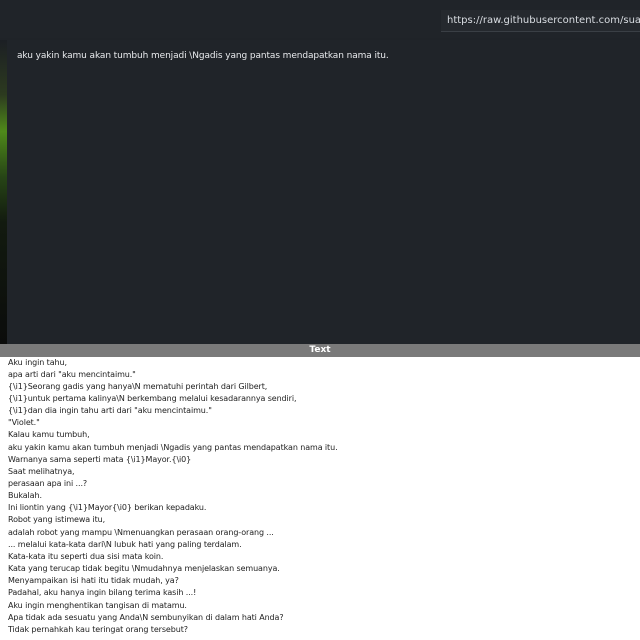  I want to click on subtitle-line: Saat melihatnya,, so click(41, 471).